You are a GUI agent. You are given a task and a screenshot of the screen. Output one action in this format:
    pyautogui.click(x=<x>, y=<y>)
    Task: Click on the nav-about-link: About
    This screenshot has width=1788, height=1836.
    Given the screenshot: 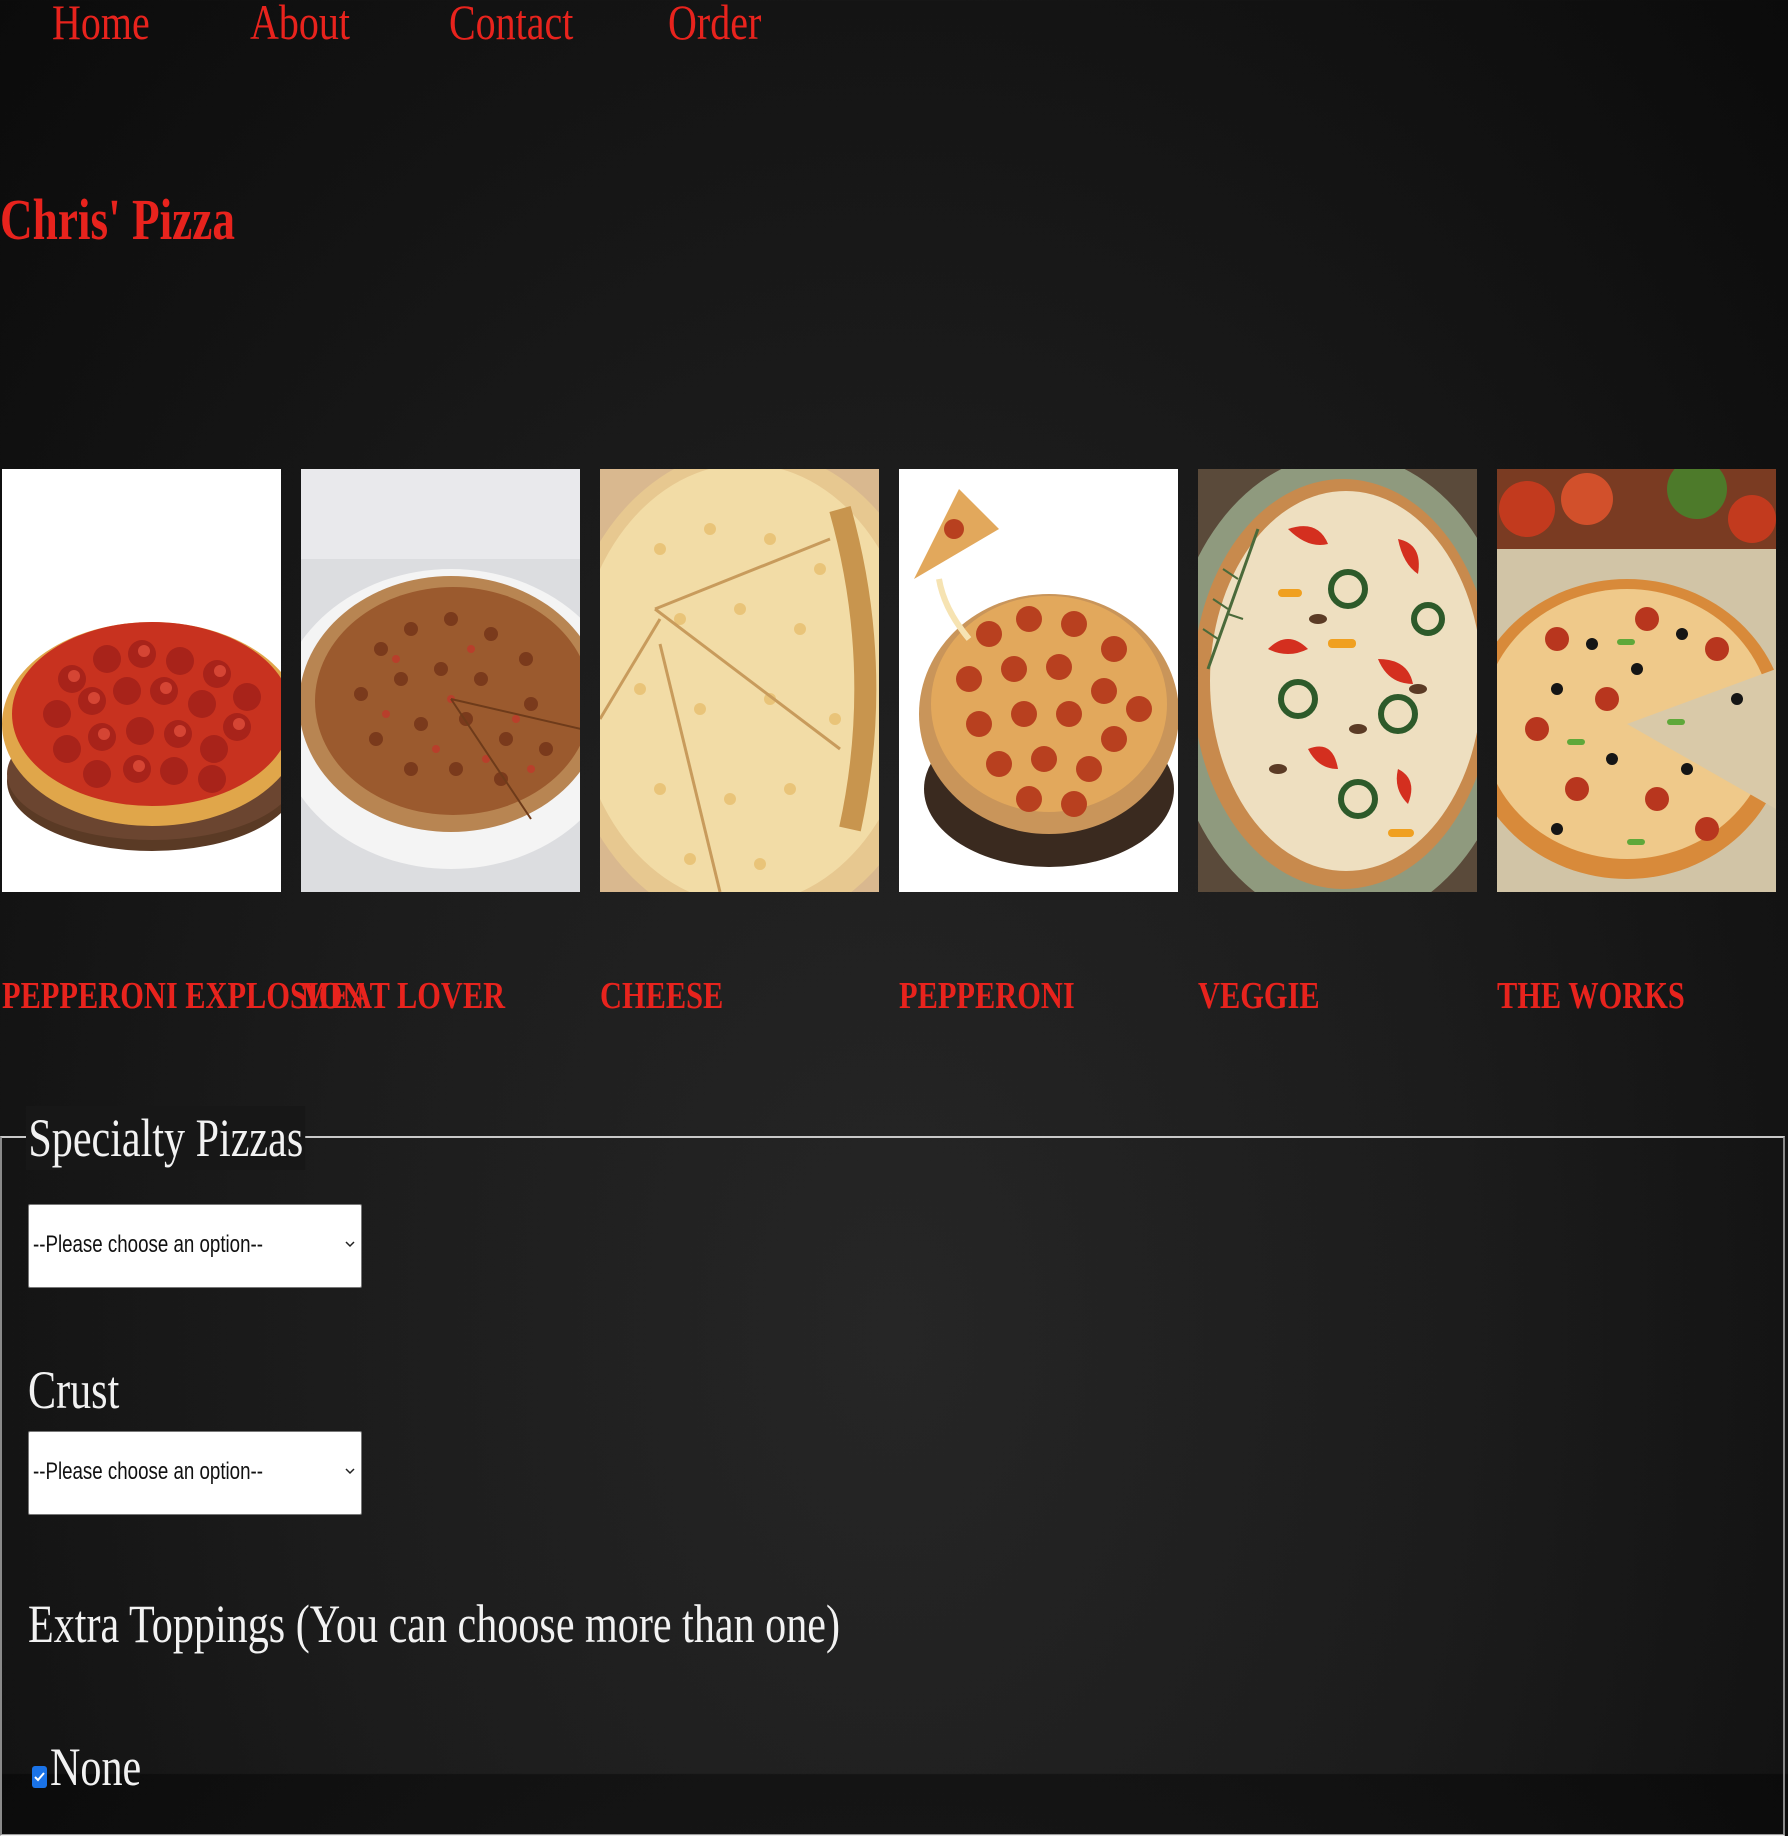 What is the action you would take?
    pyautogui.click(x=300, y=26)
    